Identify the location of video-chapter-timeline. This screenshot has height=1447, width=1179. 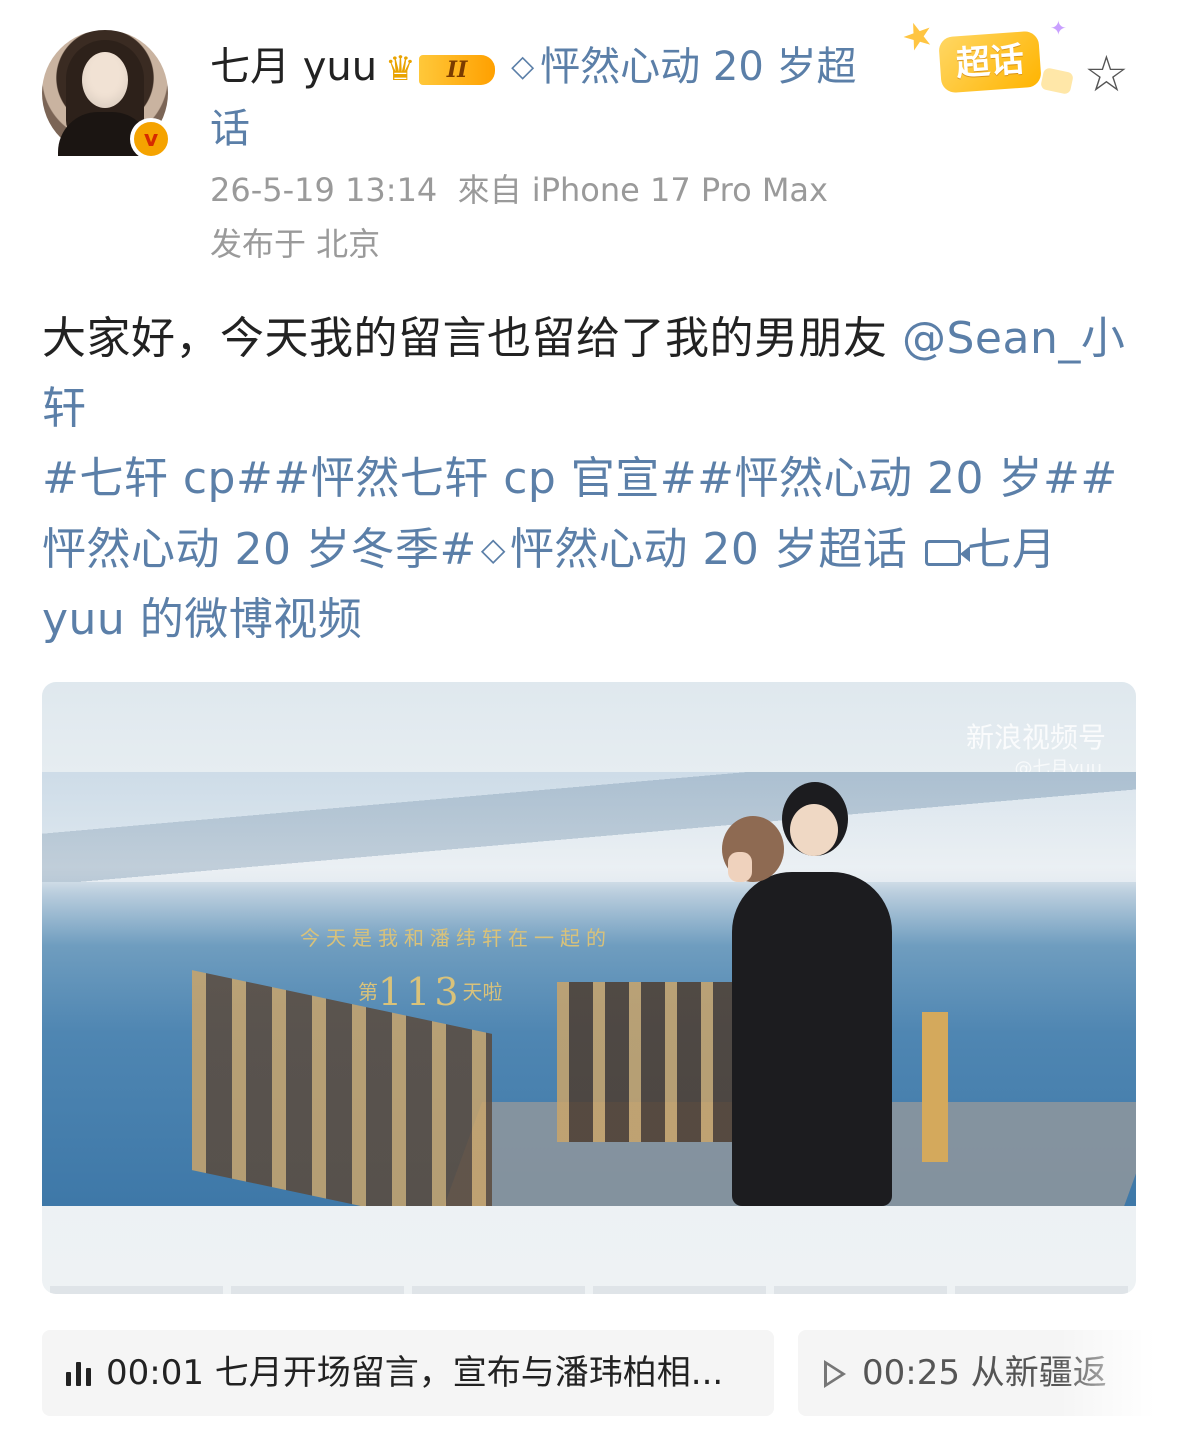
(589, 1290).